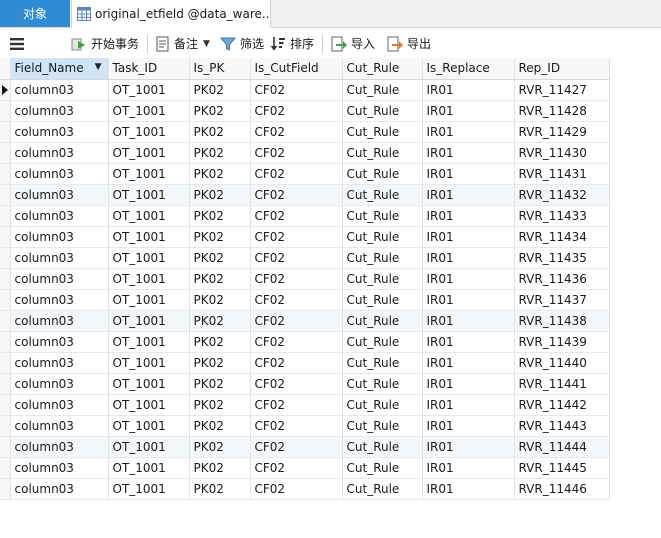 This screenshot has width=661, height=538. What do you see at coordinates (562, 237) in the screenshot?
I see `table-cell-rep-id: RVR_11434` at bounding box center [562, 237].